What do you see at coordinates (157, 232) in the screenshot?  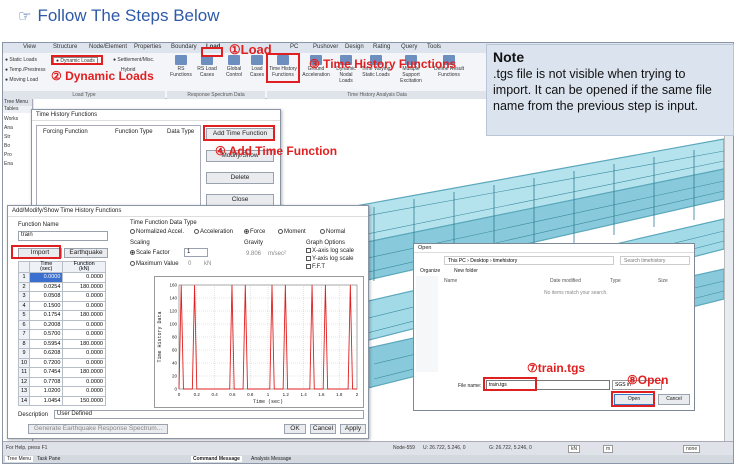 I see `radio-normalized-accel: Normalized Accel.` at bounding box center [157, 232].